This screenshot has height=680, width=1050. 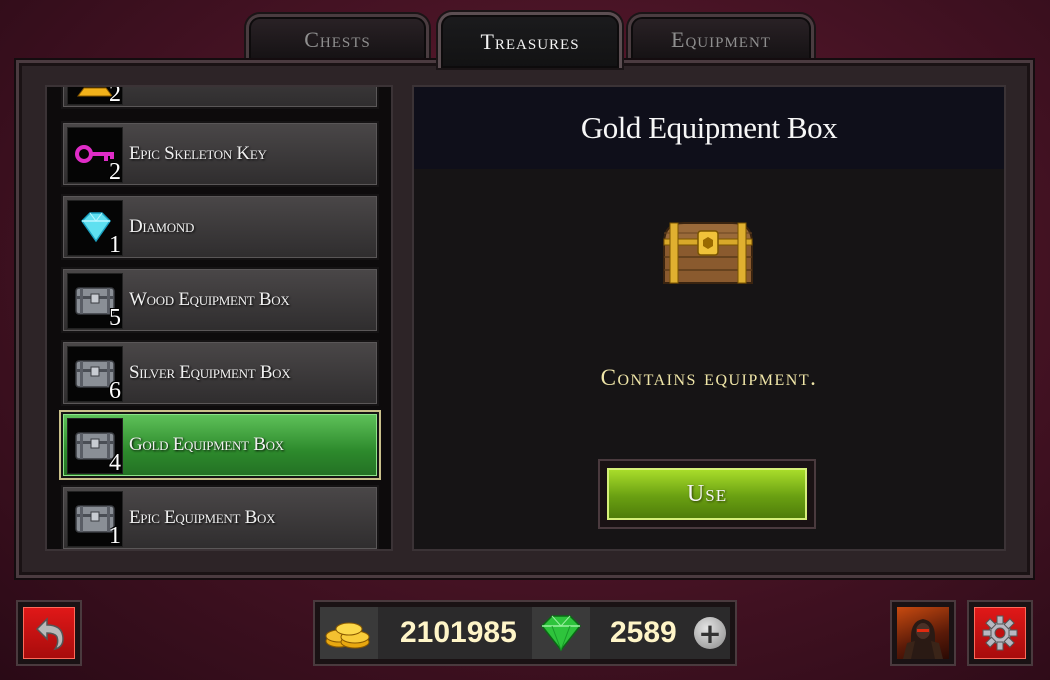 I want to click on list-item-wood-equipment-box: 5 Wood Equipment Box, so click(x=220, y=300).